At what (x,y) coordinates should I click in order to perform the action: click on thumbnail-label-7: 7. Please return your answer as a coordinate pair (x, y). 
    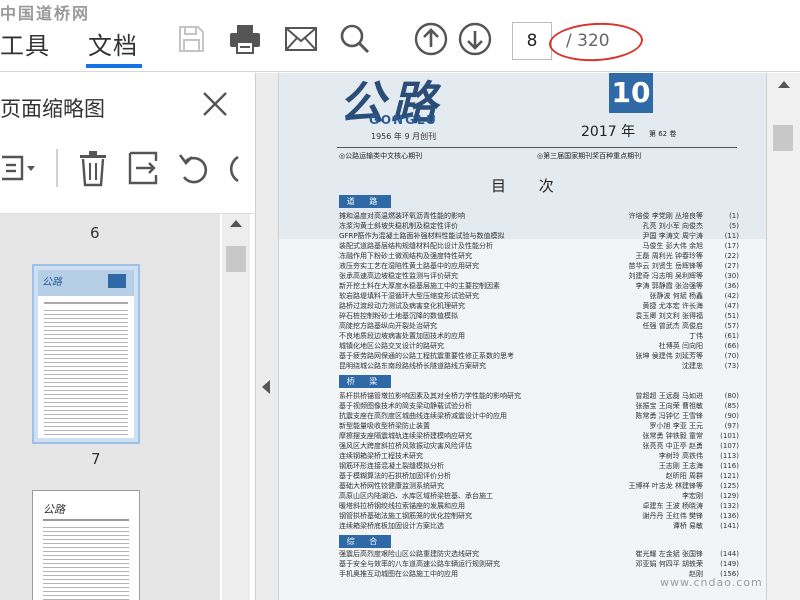
    Looking at the image, I should click on (96, 459).